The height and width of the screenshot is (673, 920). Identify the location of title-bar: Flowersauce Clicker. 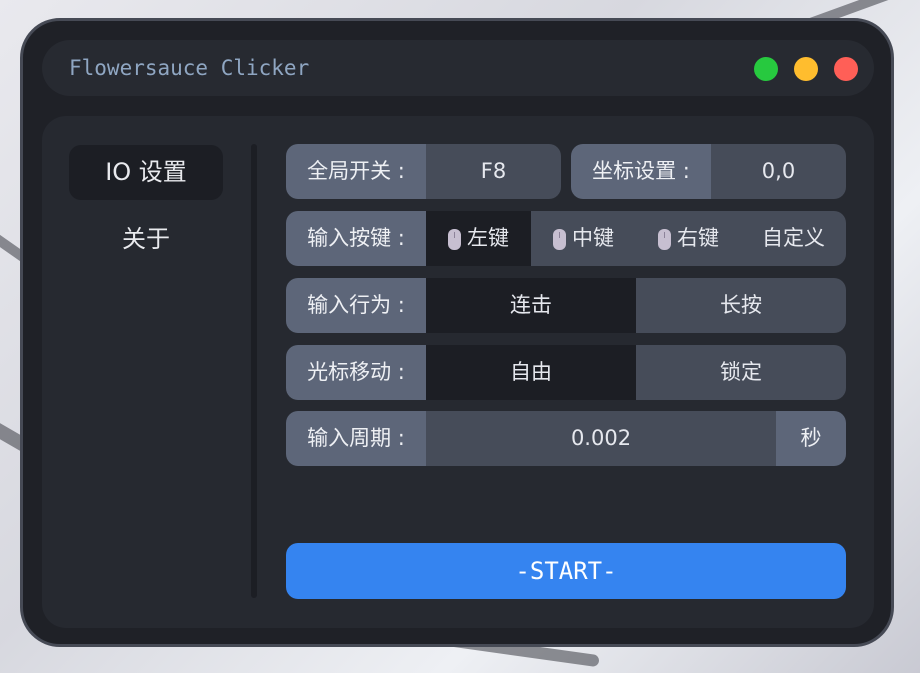
(458, 68).